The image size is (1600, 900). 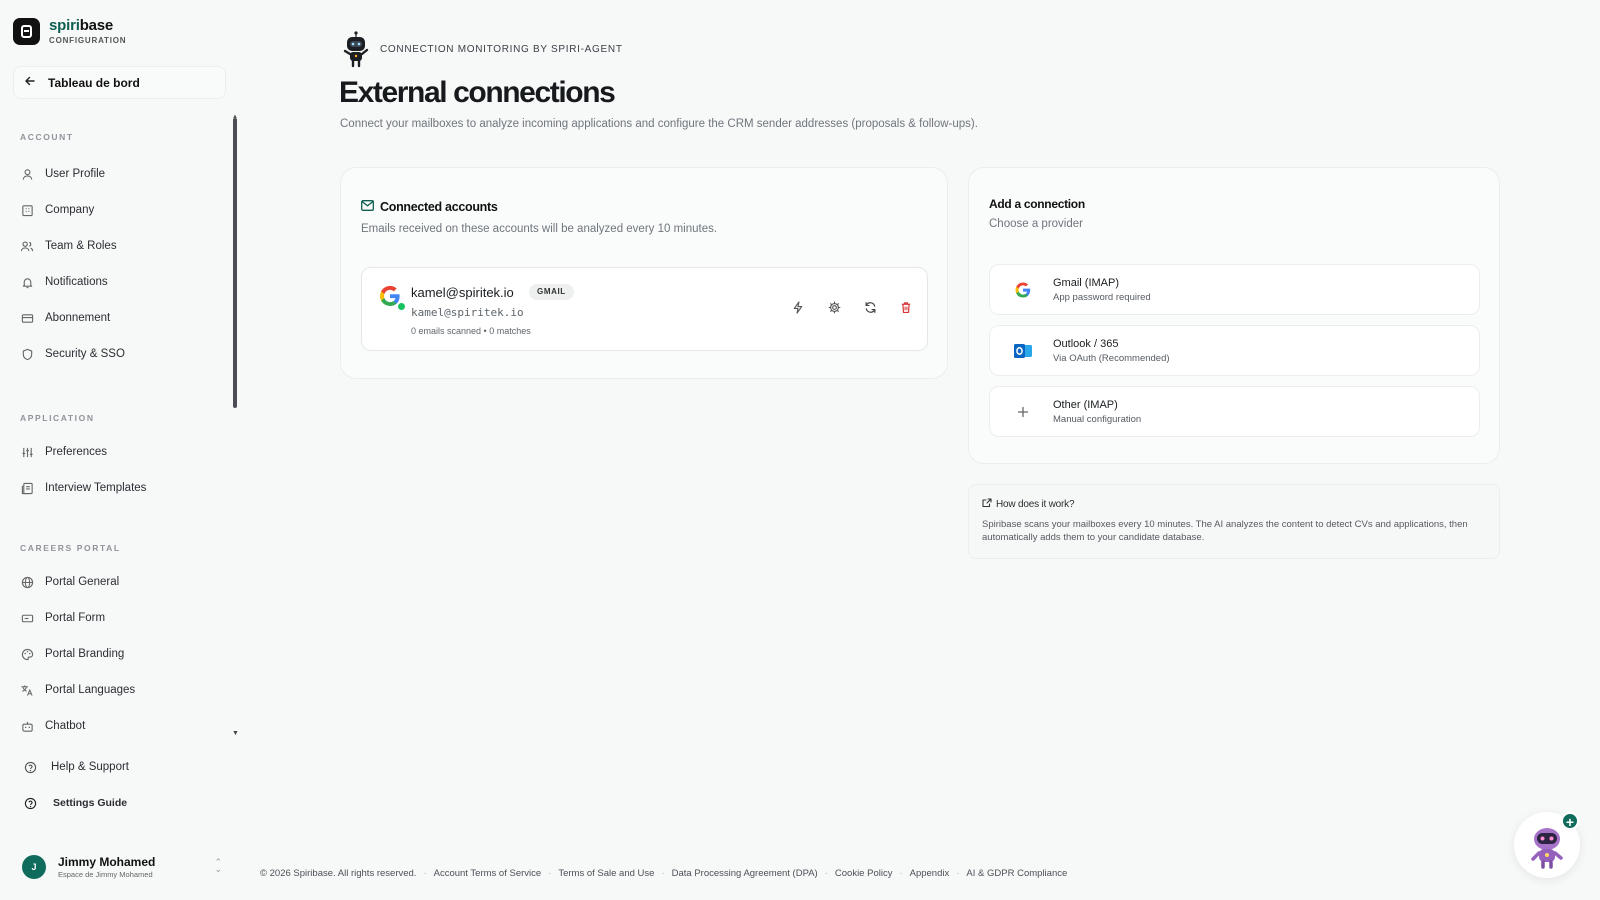 What do you see at coordinates (471, 331) in the screenshot?
I see `account-scan-stats: 0 emails scanned • 0 matches` at bounding box center [471, 331].